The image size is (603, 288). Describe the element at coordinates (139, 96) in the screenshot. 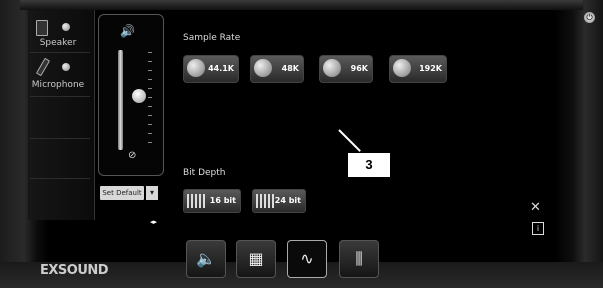

I see `volume-slider-thumb` at that location.